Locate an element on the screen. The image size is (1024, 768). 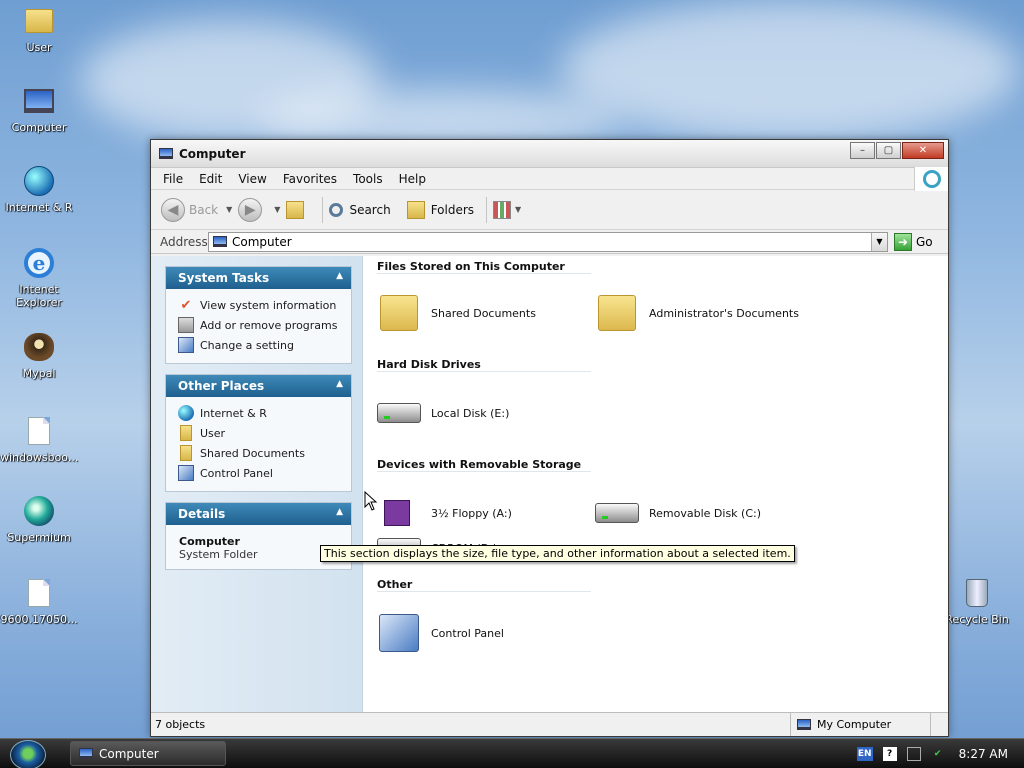
place-label: Internet & R is located at coordinates (233, 413).